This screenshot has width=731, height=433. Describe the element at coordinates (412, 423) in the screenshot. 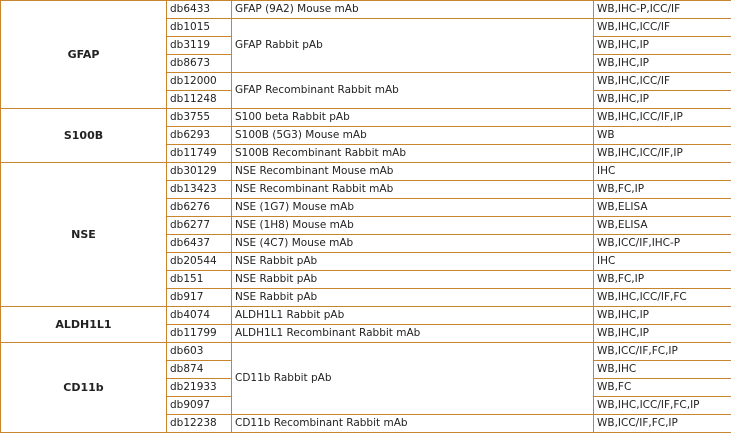

I see `product-name-cell: CD11b Recombinant Rabbit mAb` at that location.